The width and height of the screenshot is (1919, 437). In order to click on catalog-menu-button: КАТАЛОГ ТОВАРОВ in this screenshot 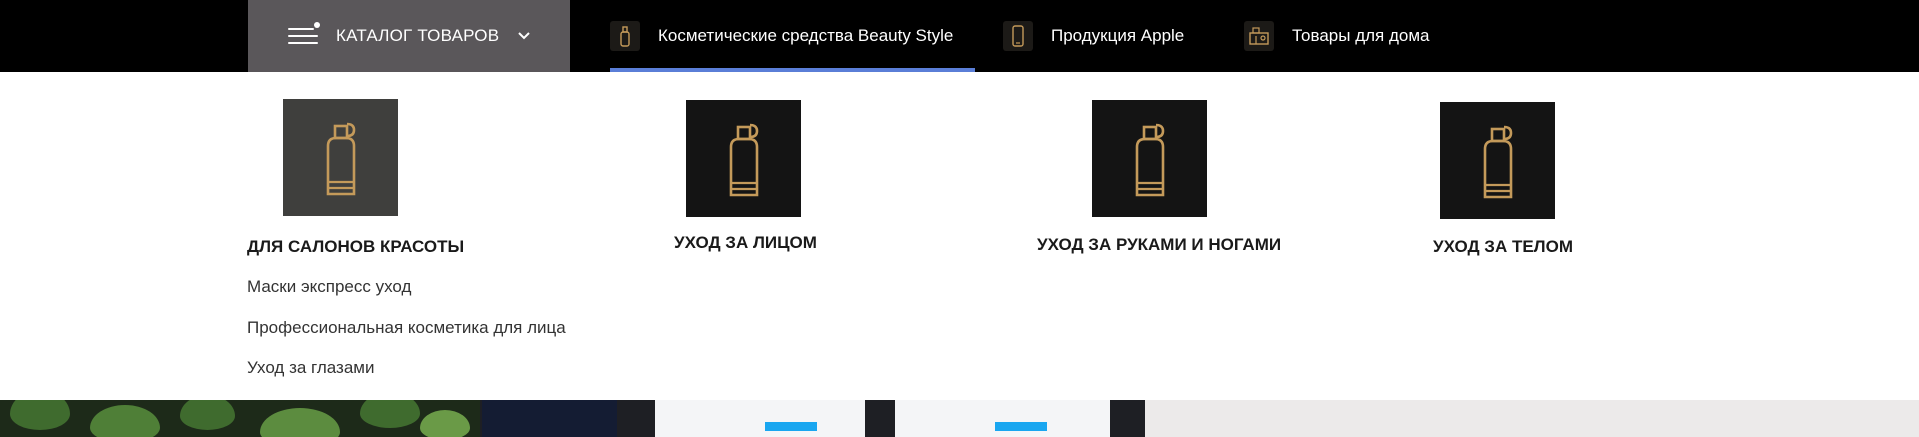, I will do `click(409, 36)`.